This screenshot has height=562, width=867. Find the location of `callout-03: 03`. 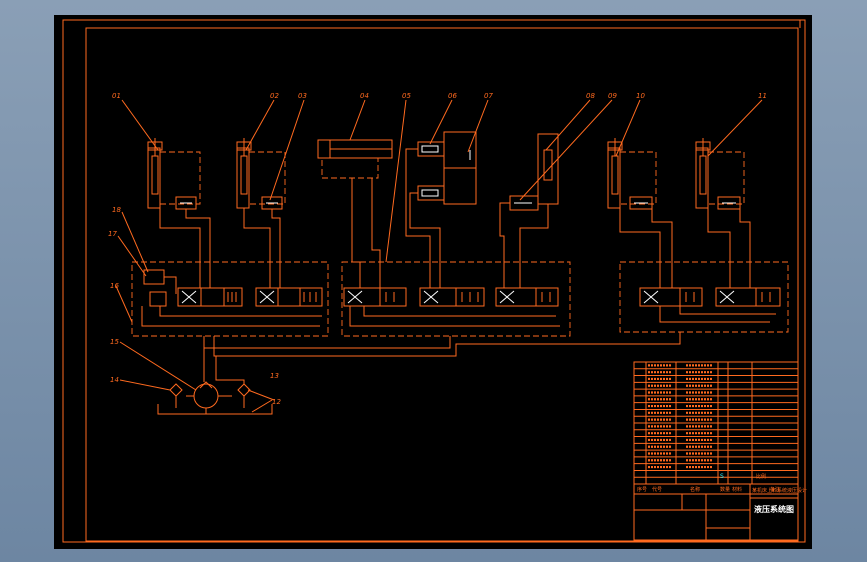

callout-03: 03 is located at coordinates (302, 96).